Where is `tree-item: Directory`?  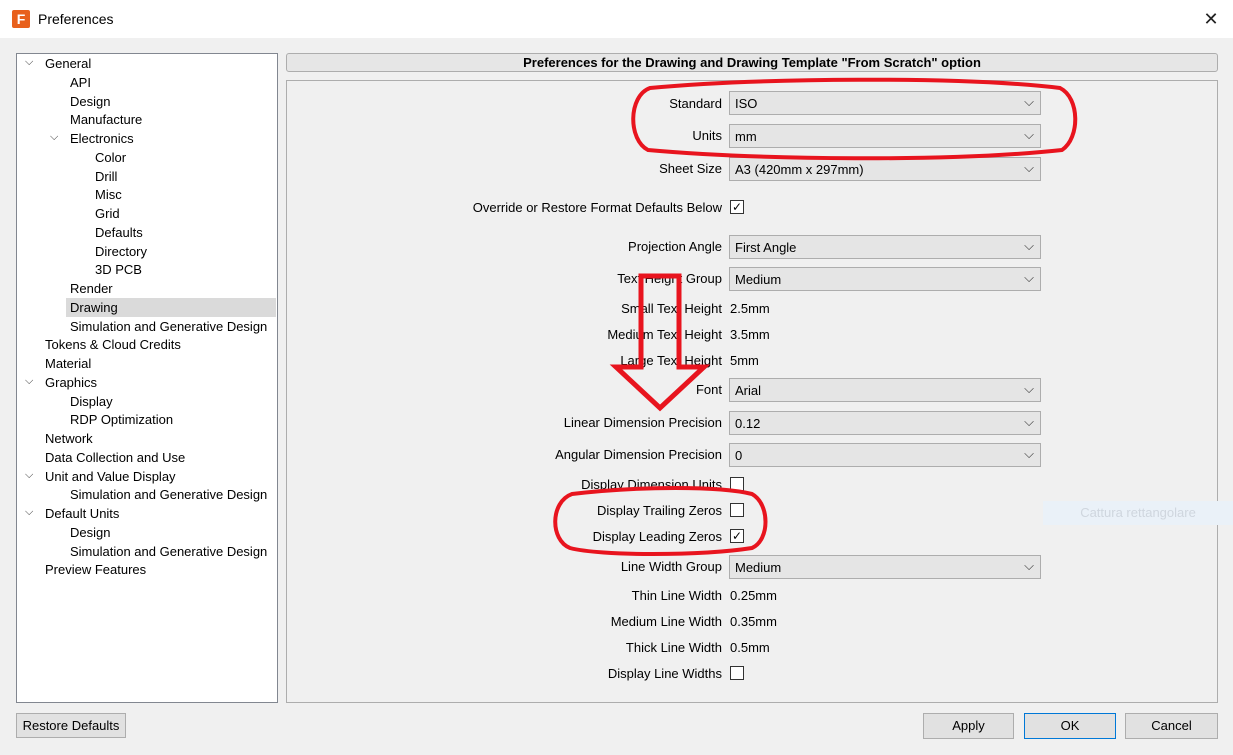 tree-item: Directory is located at coordinates (121, 251).